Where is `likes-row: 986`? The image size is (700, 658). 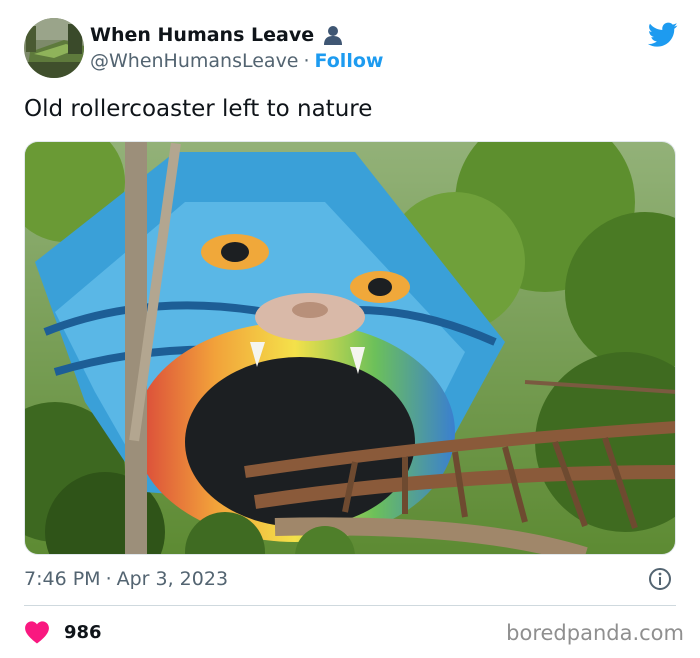 likes-row: 986 is located at coordinates (63, 632).